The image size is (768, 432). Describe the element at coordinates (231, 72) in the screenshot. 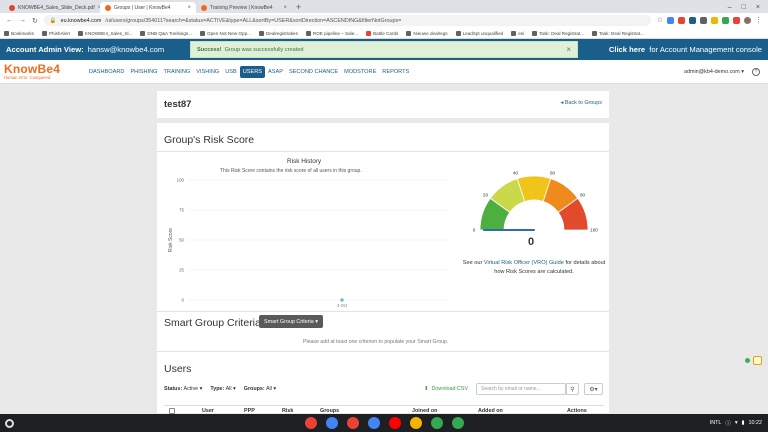

I see `nav-usb: USB` at that location.